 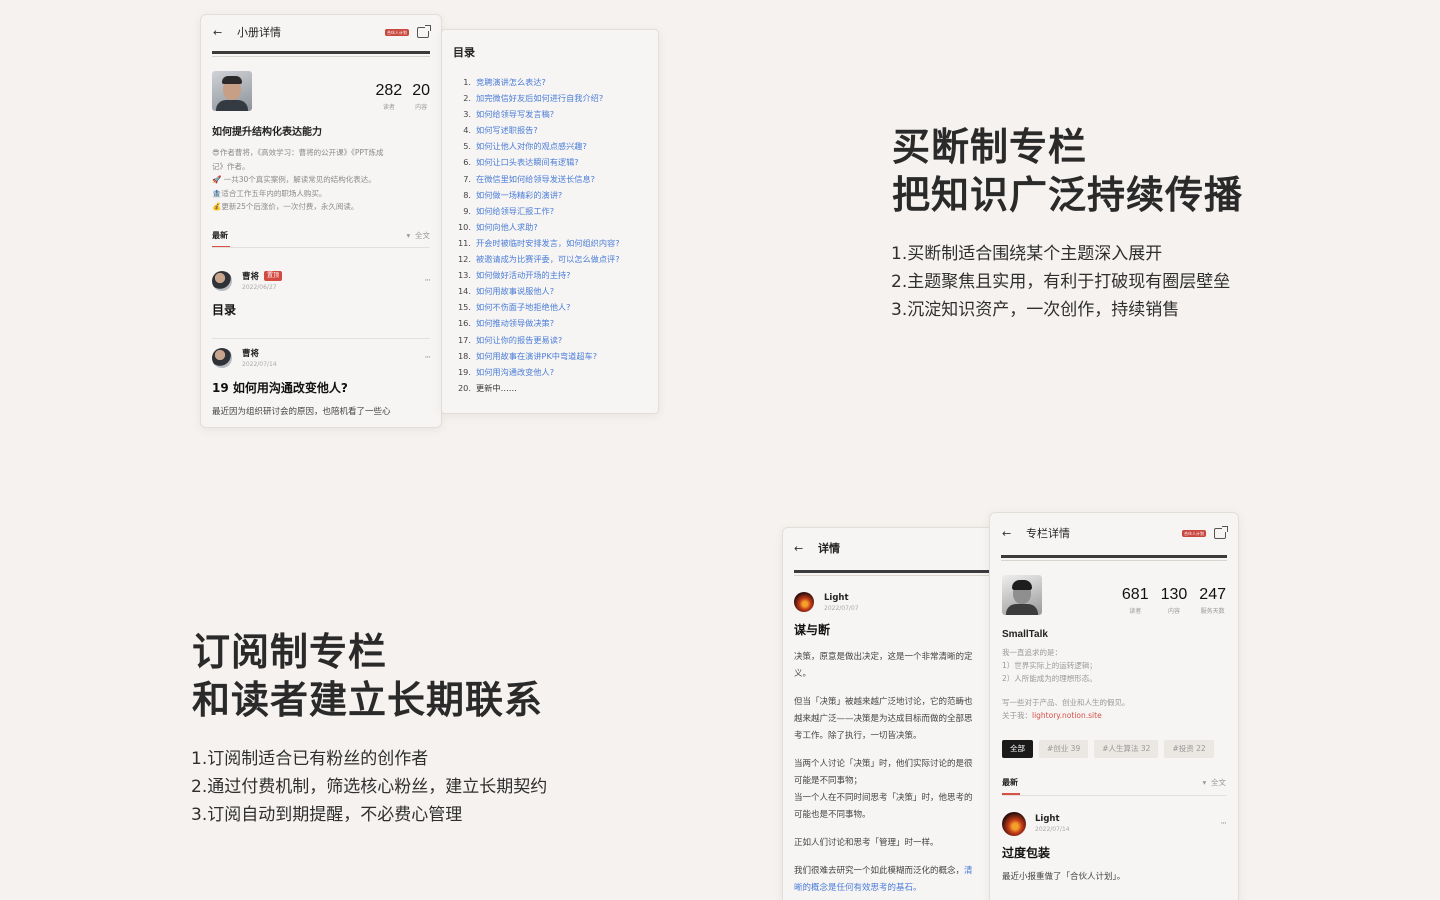 What do you see at coordinates (1135, 600) in the screenshot?
I see `stat-readers: 681 读者` at bounding box center [1135, 600].